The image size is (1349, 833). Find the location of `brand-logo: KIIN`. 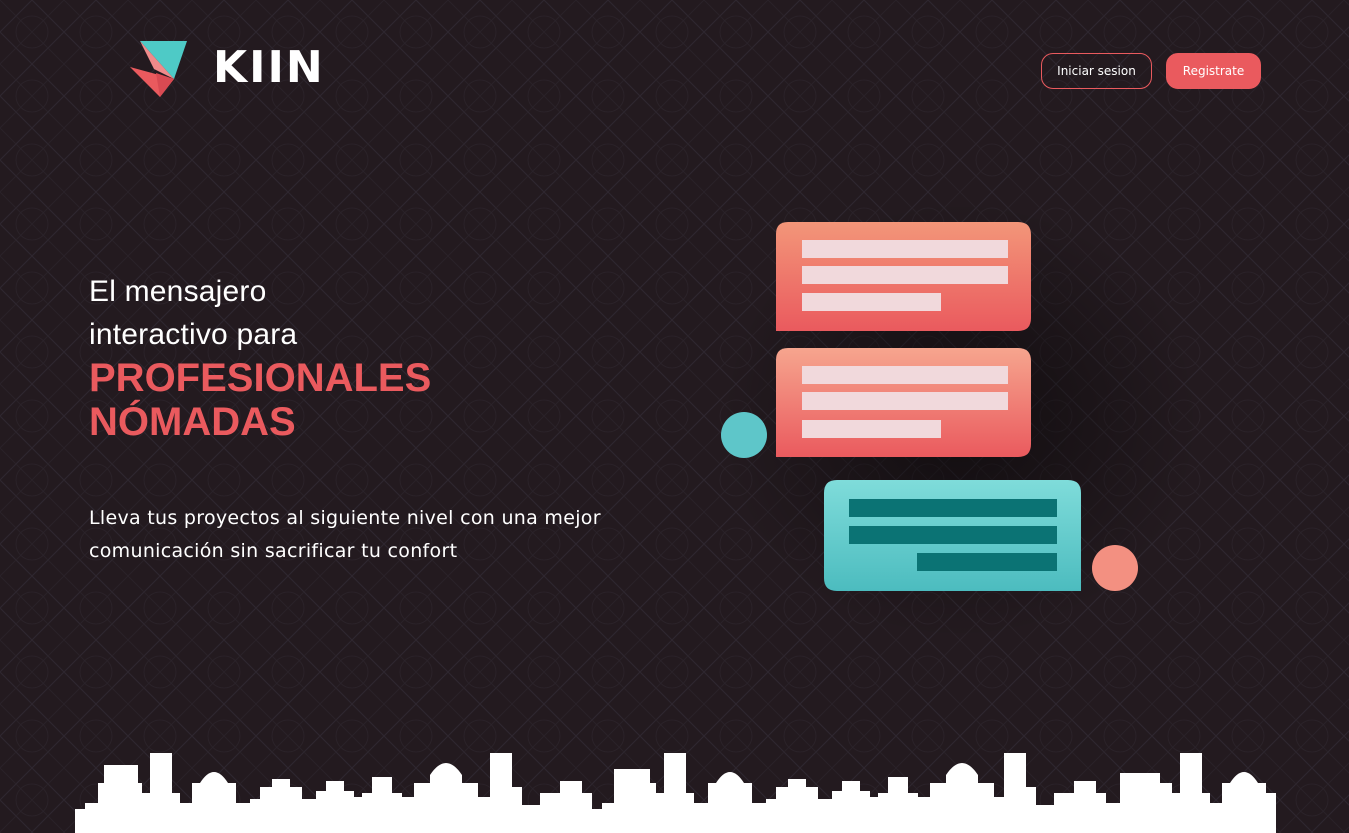

brand-logo: KIIN is located at coordinates (227, 68).